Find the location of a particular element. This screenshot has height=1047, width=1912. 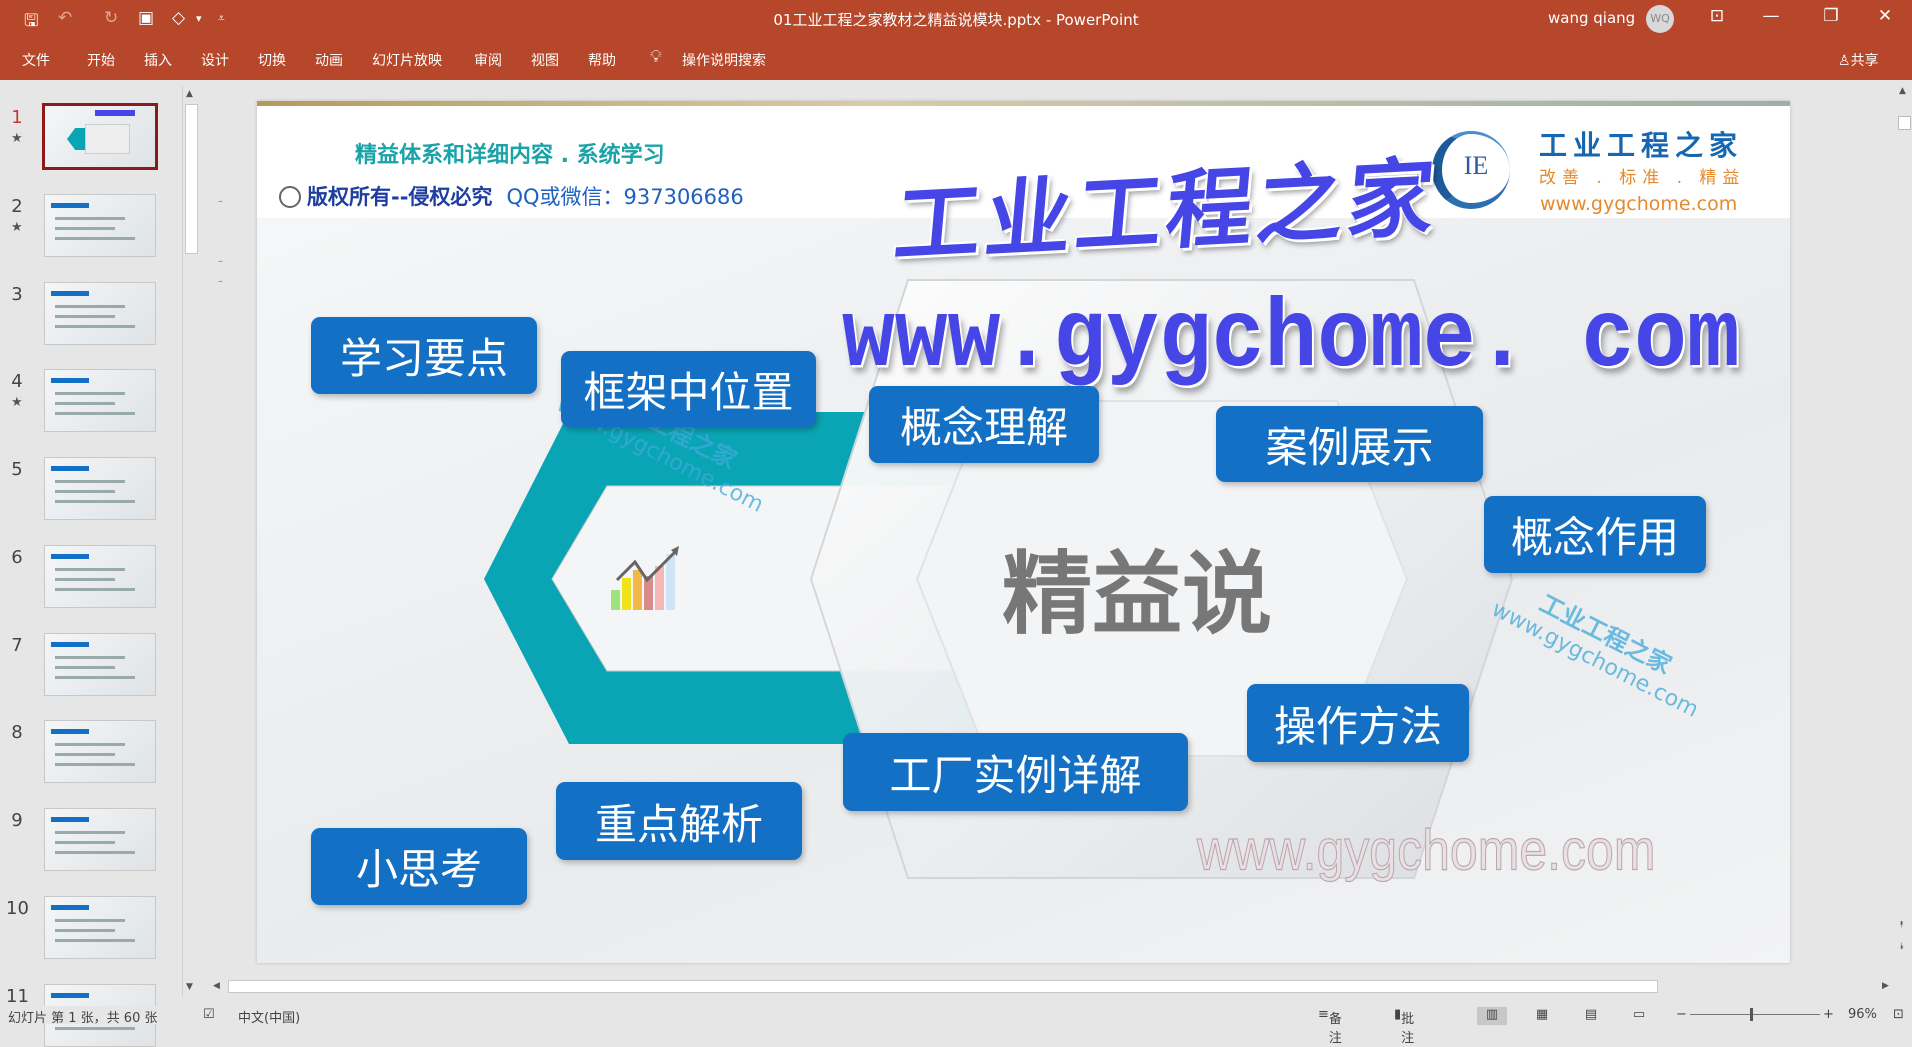

header-copyright: 版权所有--侵权必究 QQ或微信：937306686 is located at coordinates (511, 196).